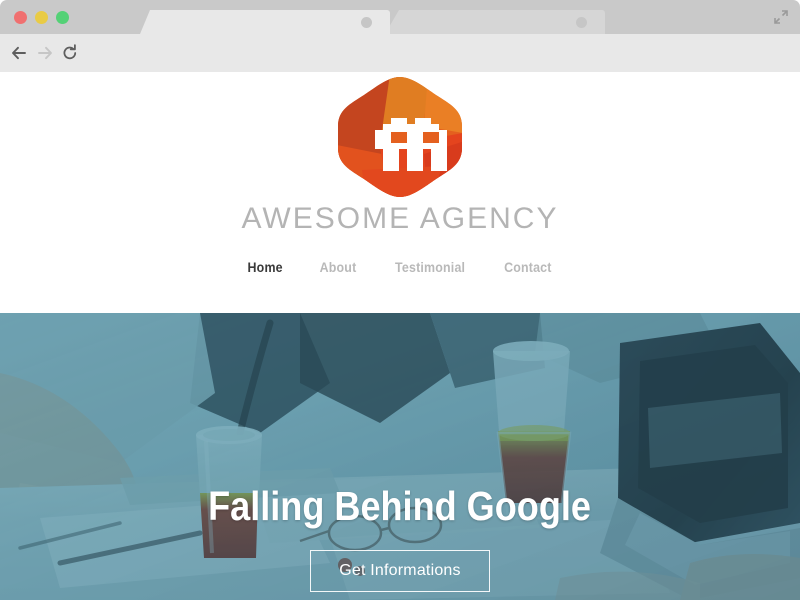  What do you see at coordinates (400, 571) in the screenshot?
I see `get-informations-button: Get Informations` at bounding box center [400, 571].